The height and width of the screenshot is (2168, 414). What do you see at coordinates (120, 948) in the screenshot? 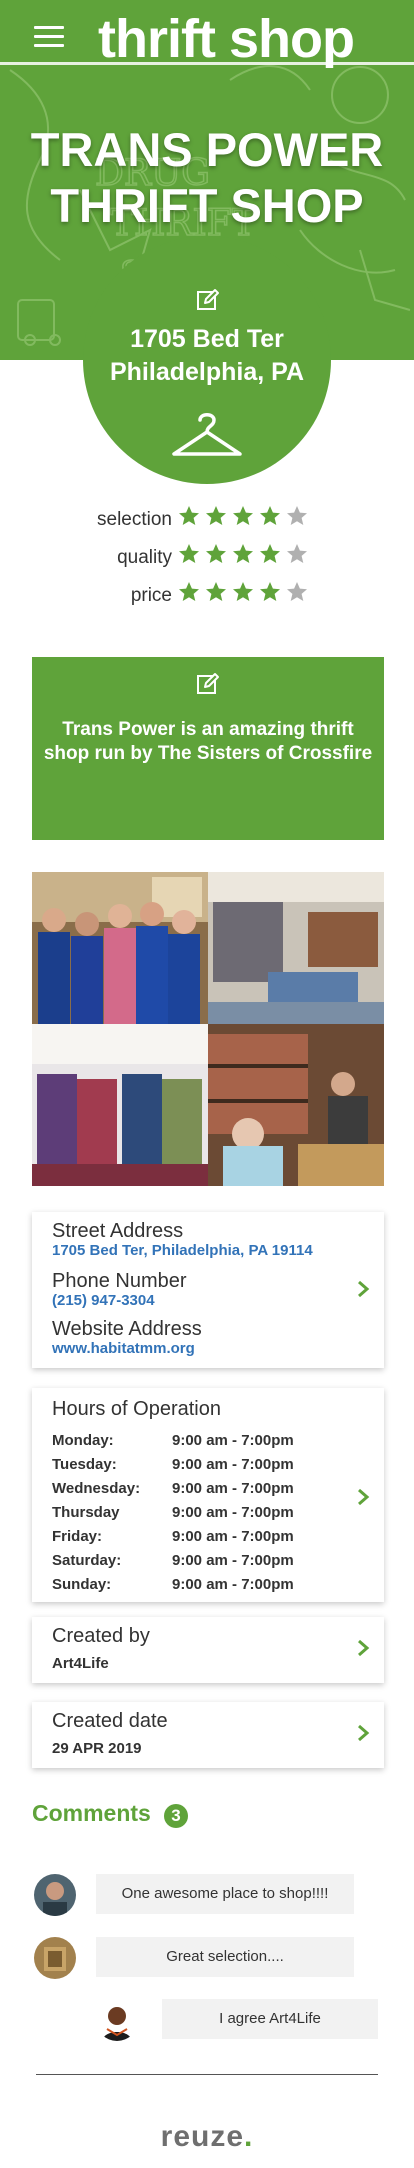
I see `photo-volunteers` at bounding box center [120, 948].